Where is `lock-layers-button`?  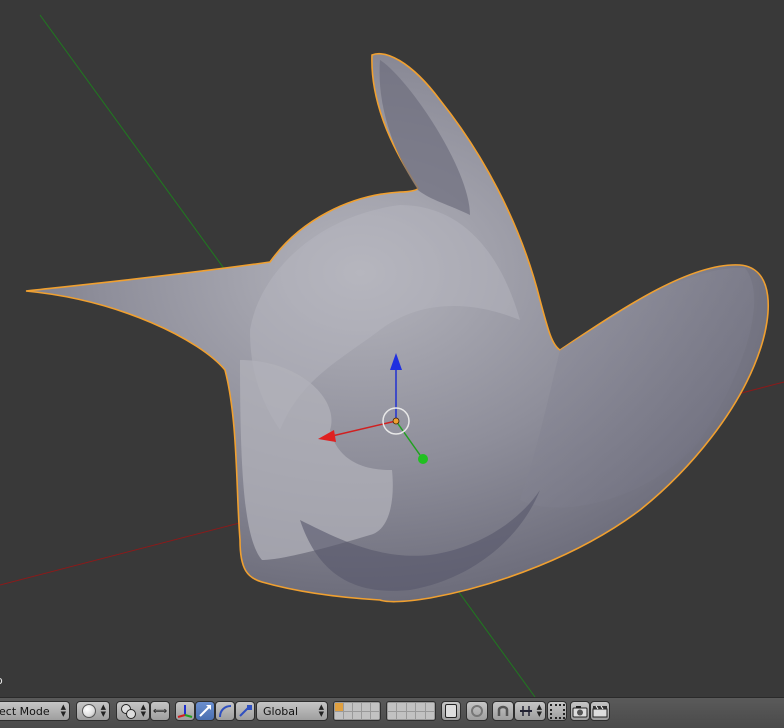
lock-layers-button is located at coordinates (451, 711).